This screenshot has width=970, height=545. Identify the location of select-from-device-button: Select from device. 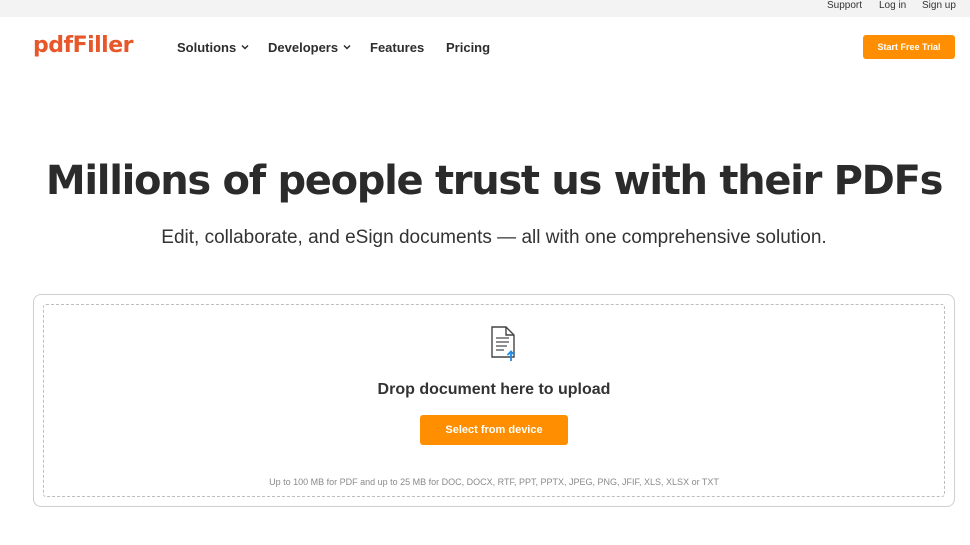
(494, 430).